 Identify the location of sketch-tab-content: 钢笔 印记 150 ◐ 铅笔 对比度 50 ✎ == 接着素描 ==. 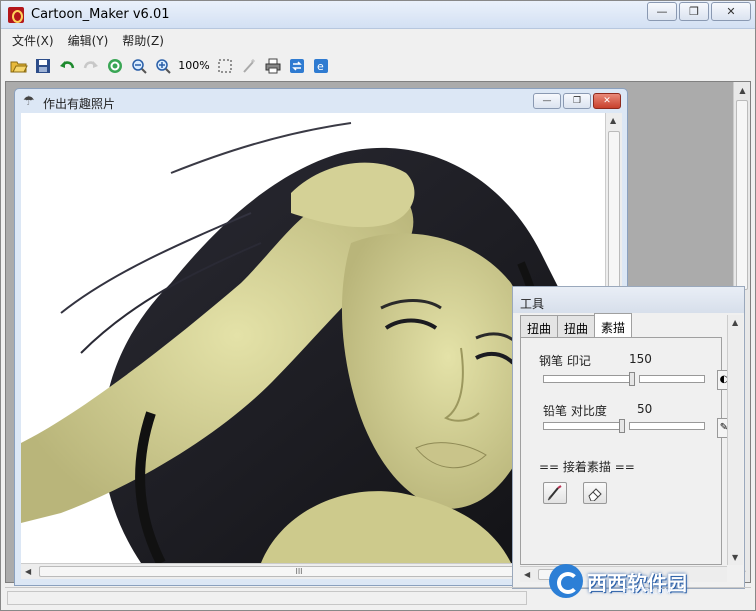
(625, 451).